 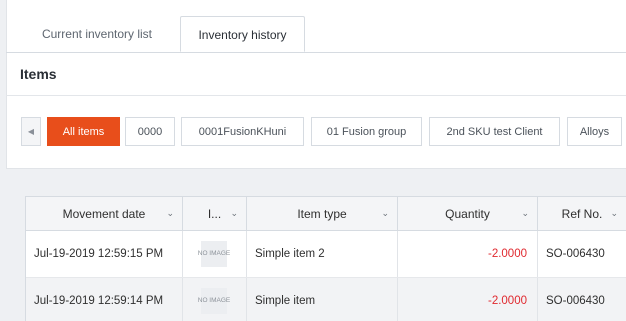 I want to click on column-header-label: Quantity, so click(x=467, y=213).